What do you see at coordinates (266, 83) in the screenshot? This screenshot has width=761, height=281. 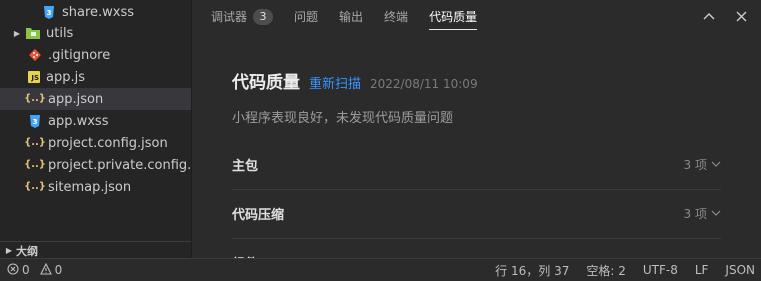 I see `report-title: 代码质量` at bounding box center [266, 83].